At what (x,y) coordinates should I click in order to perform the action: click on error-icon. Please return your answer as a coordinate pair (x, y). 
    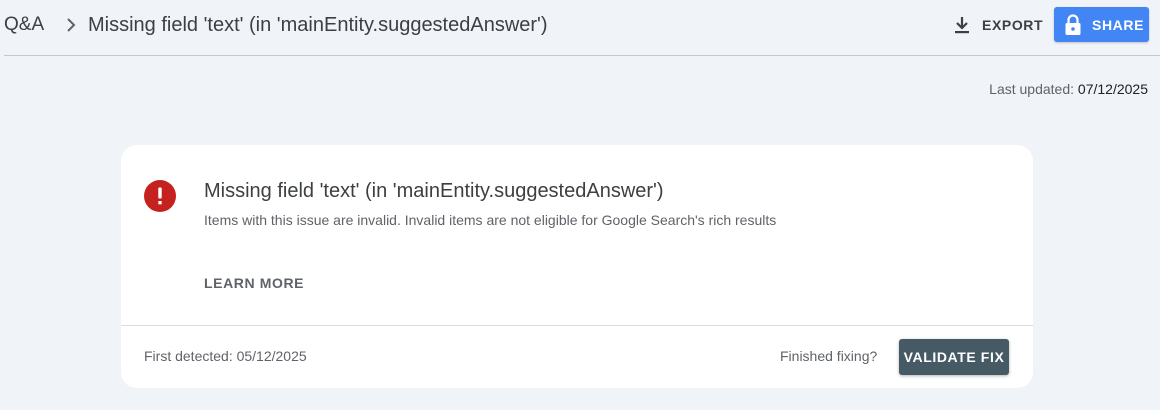
    Looking at the image, I should click on (160, 196).